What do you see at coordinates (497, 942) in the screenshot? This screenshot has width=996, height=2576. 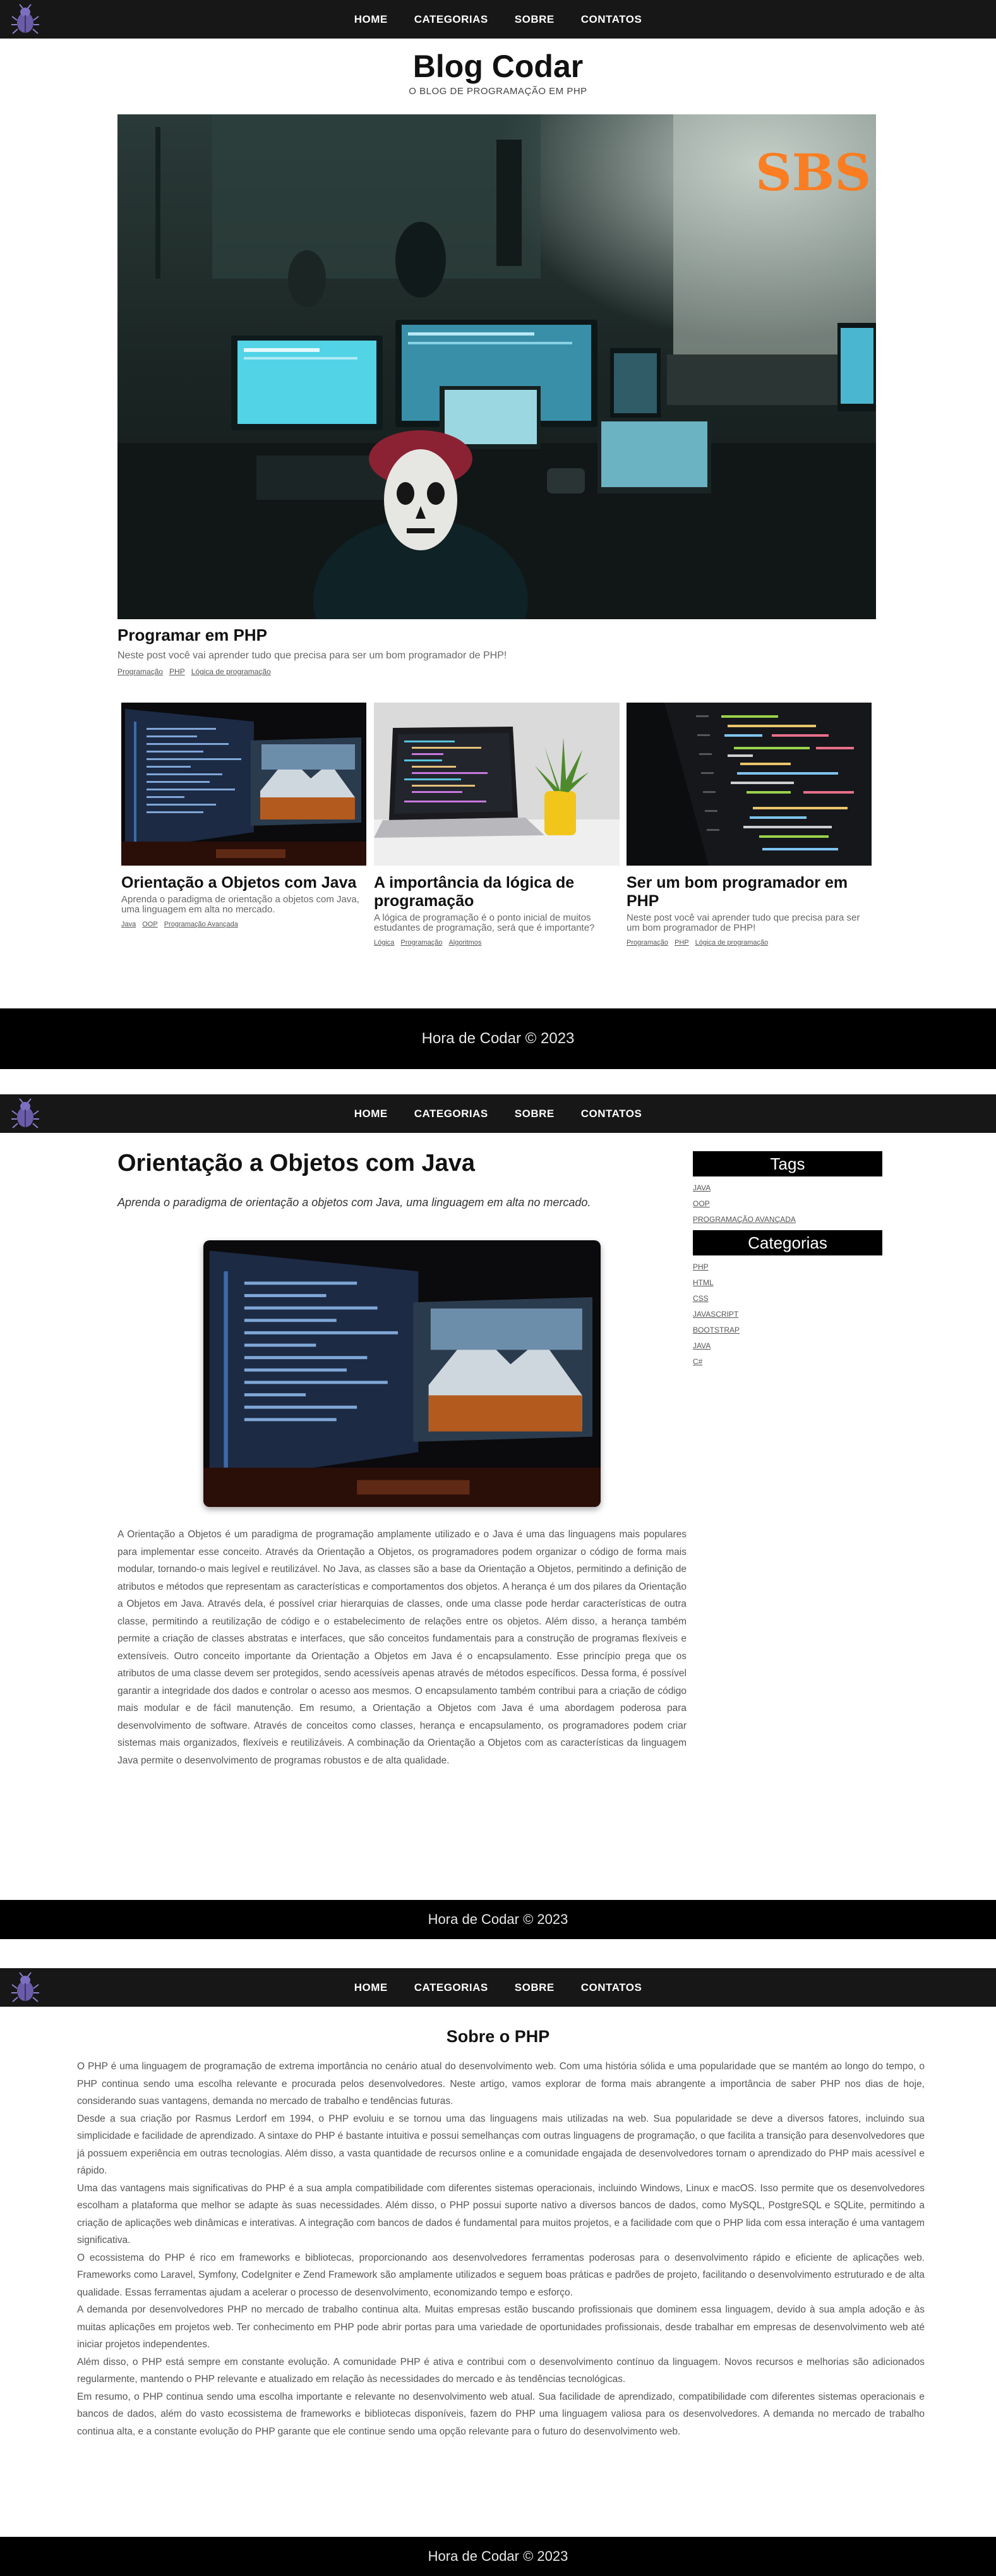 I see `post-card-tags: Lógica Programação Algoritmos` at bounding box center [497, 942].